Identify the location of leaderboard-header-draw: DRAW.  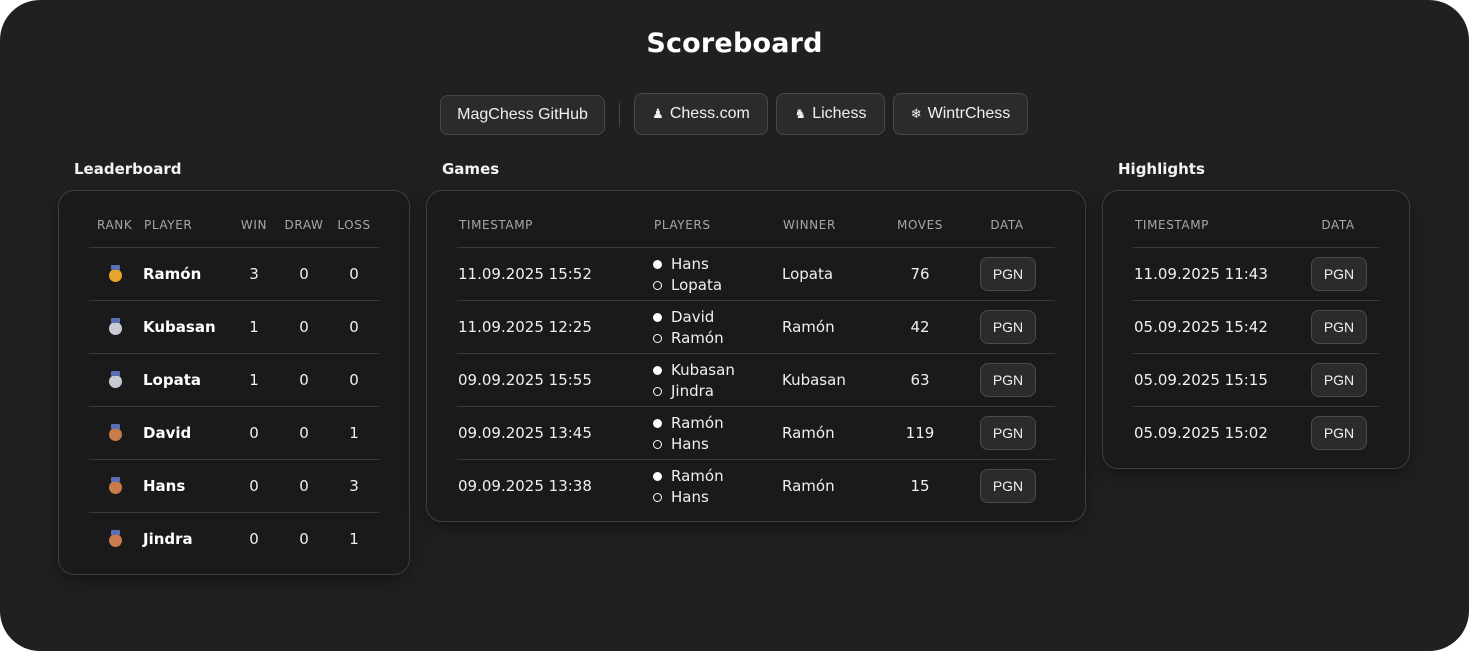
(304, 225).